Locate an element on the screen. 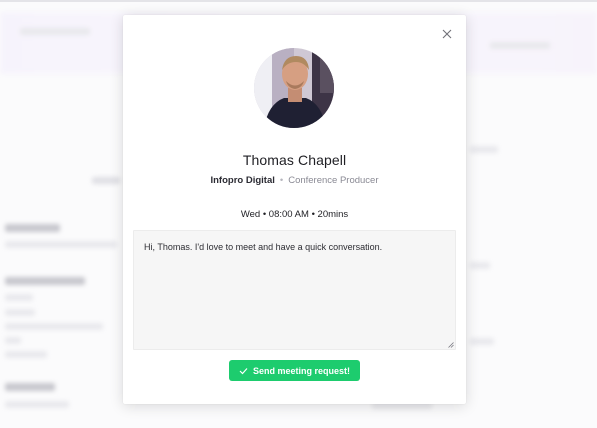  profile-name: Thomas Chapell is located at coordinates (294, 160).